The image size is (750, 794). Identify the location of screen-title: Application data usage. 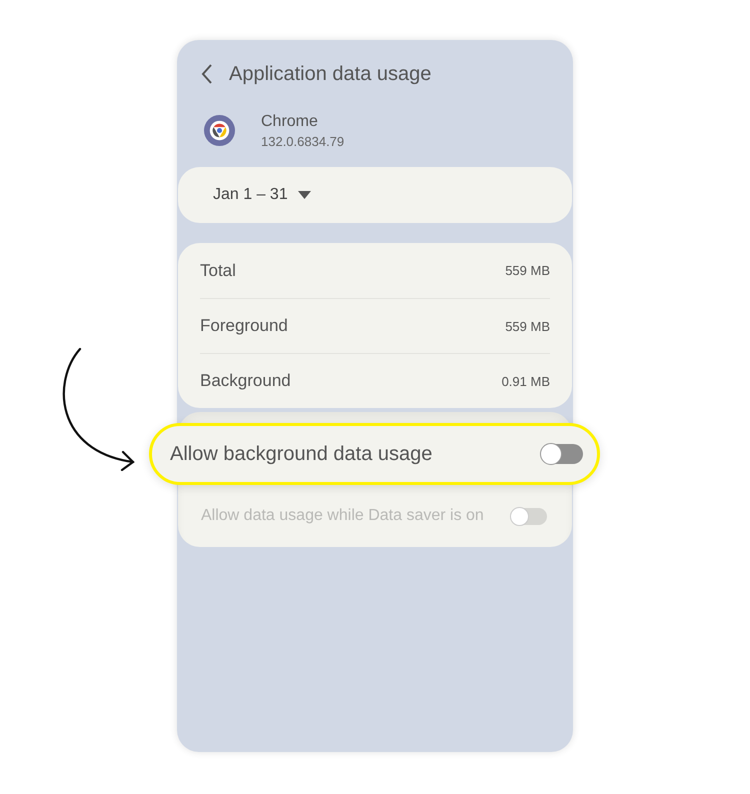
(330, 74).